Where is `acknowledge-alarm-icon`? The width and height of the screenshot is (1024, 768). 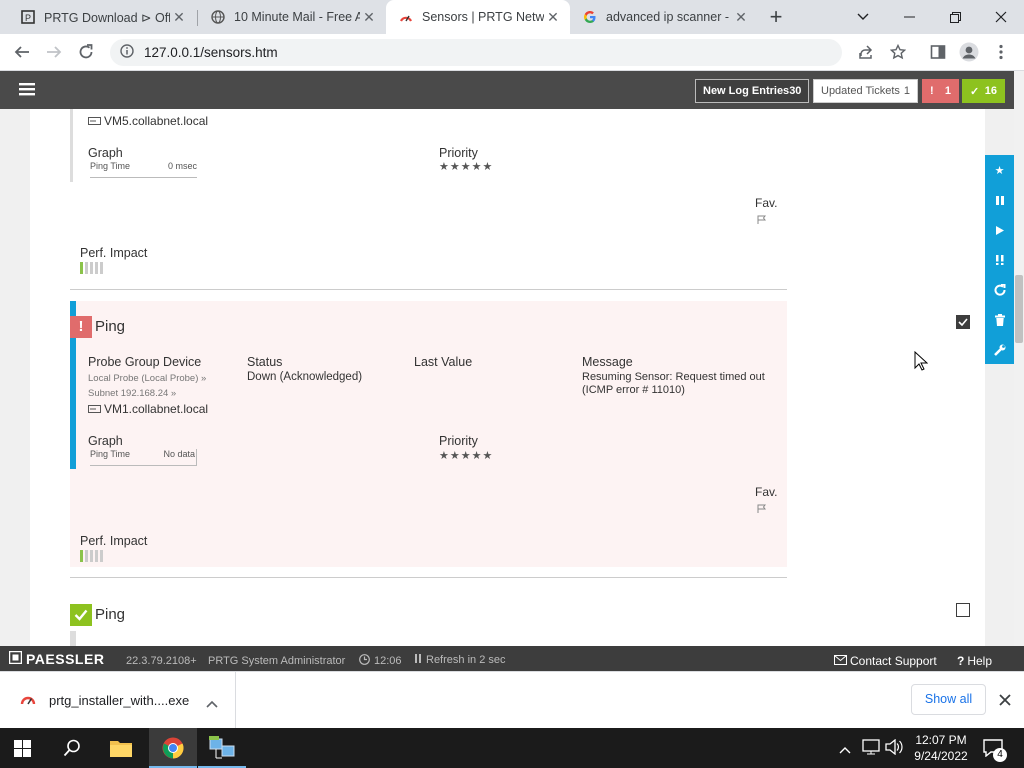
acknowledge-alarm-icon is located at coordinates (999, 260).